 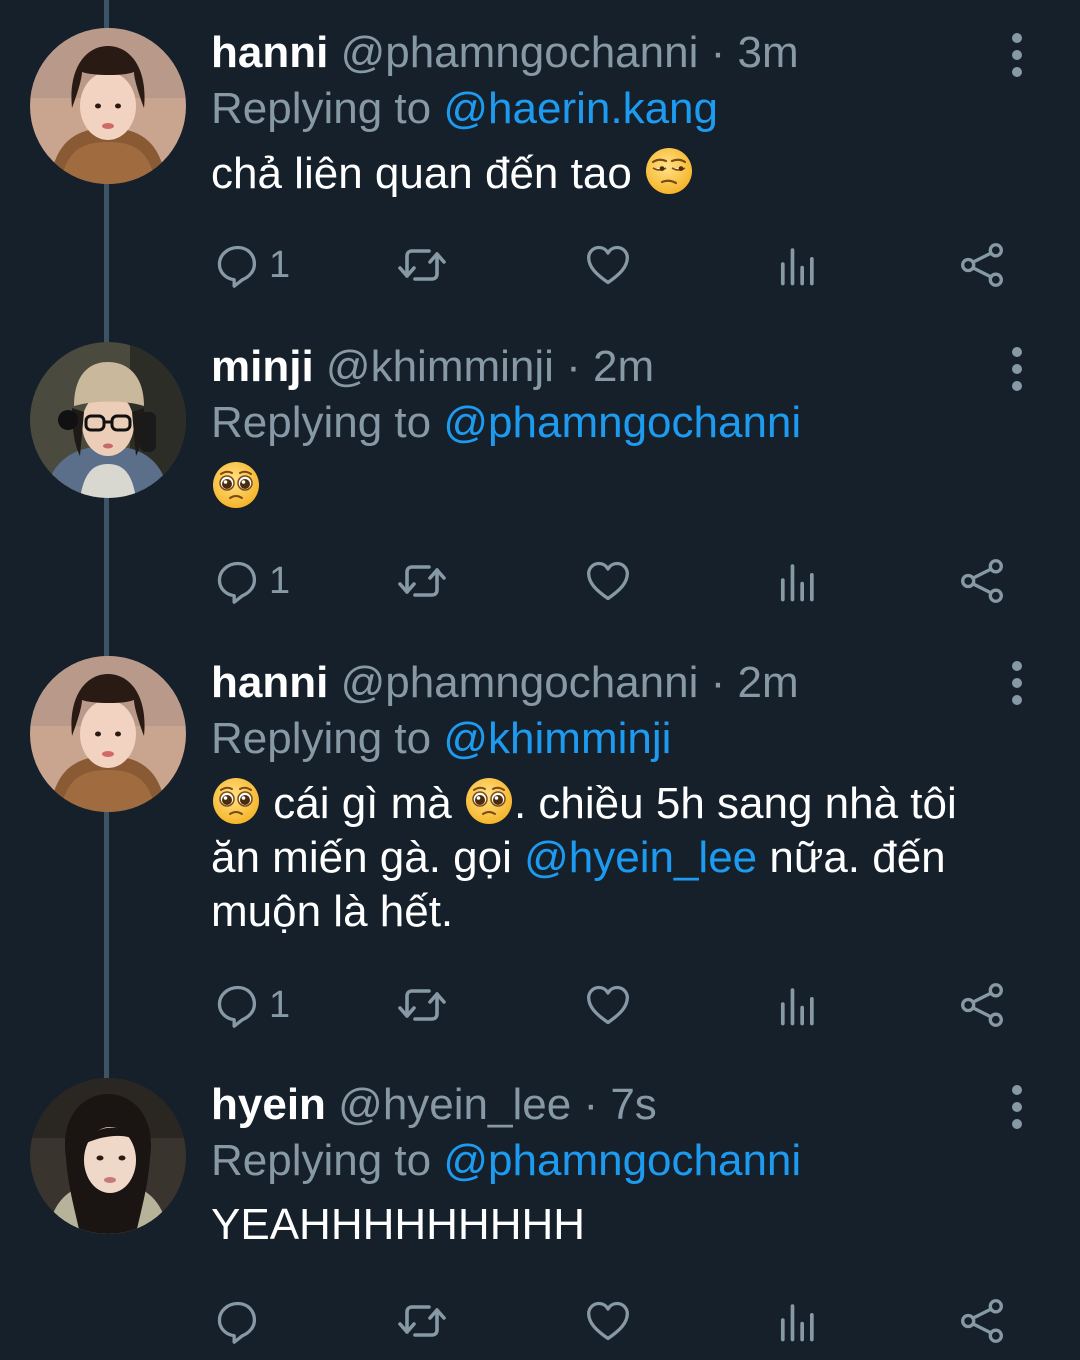 What do you see at coordinates (620, 1104) in the screenshot?
I see `timestamp: · 7s` at bounding box center [620, 1104].